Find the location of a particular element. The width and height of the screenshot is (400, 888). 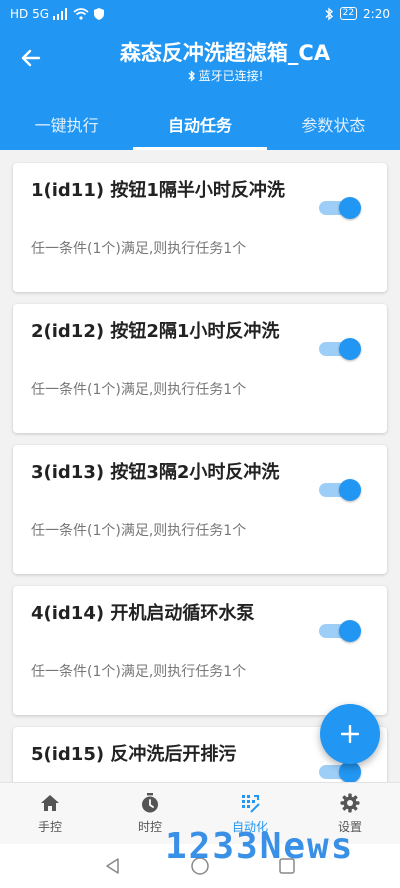

app-bar: 森态反冲洗超滤箱_CA 蓝牙已连接! 一键执行 自动任务 参数状态 is located at coordinates (200, 88).